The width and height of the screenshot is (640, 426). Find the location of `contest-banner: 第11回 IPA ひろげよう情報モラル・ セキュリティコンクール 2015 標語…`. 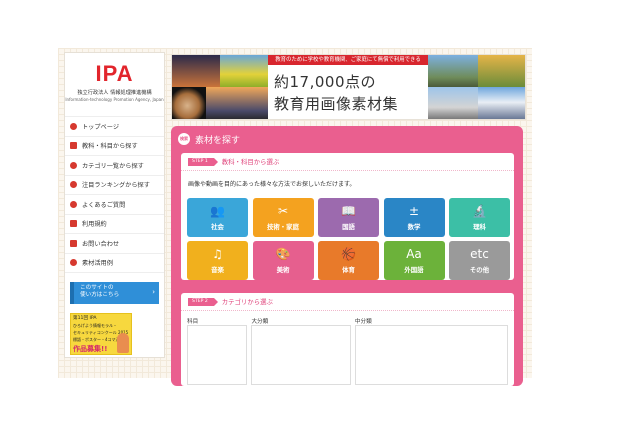

contest-banner: 第11回 IPA ひろげよう情報モラル・ セキュリティコンクール 2015 標語… is located at coordinates (101, 334).